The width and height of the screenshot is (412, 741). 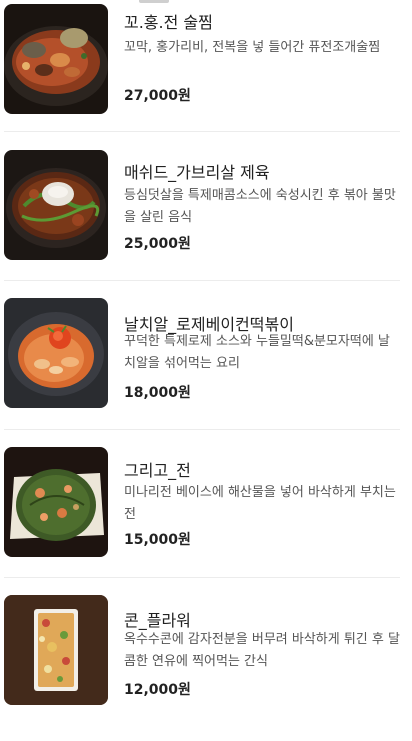 I want to click on seafood-stew-photo, so click(x=56, y=59).